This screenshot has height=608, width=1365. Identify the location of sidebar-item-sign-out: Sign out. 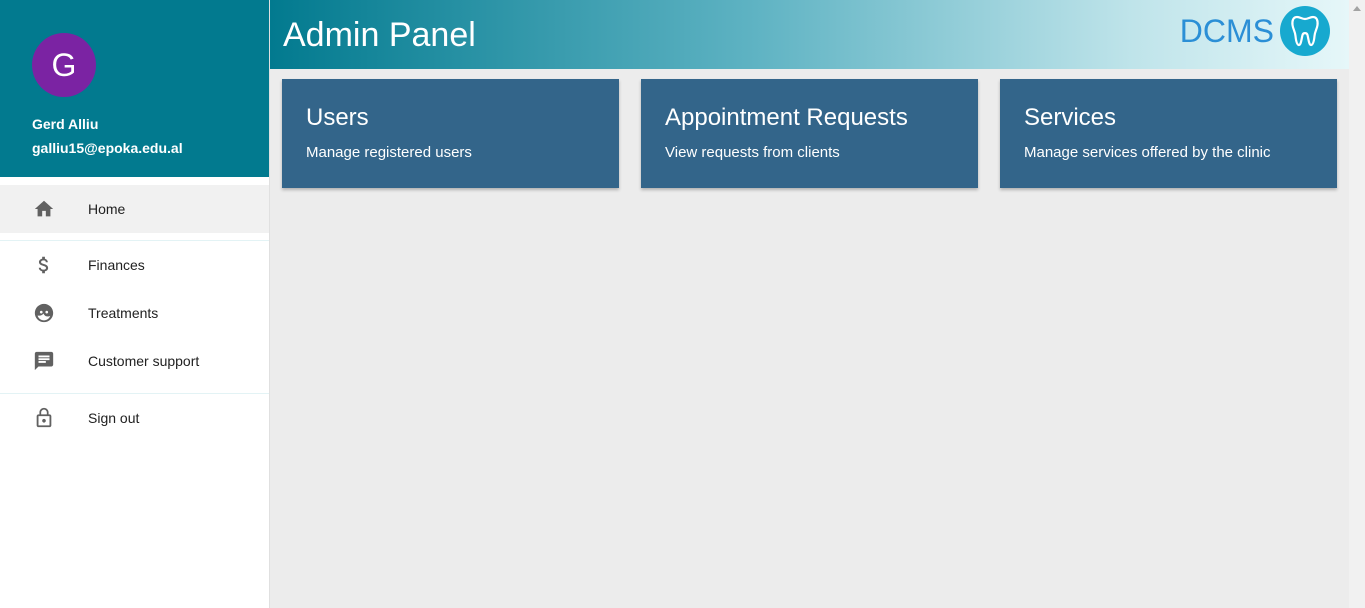
(134, 418).